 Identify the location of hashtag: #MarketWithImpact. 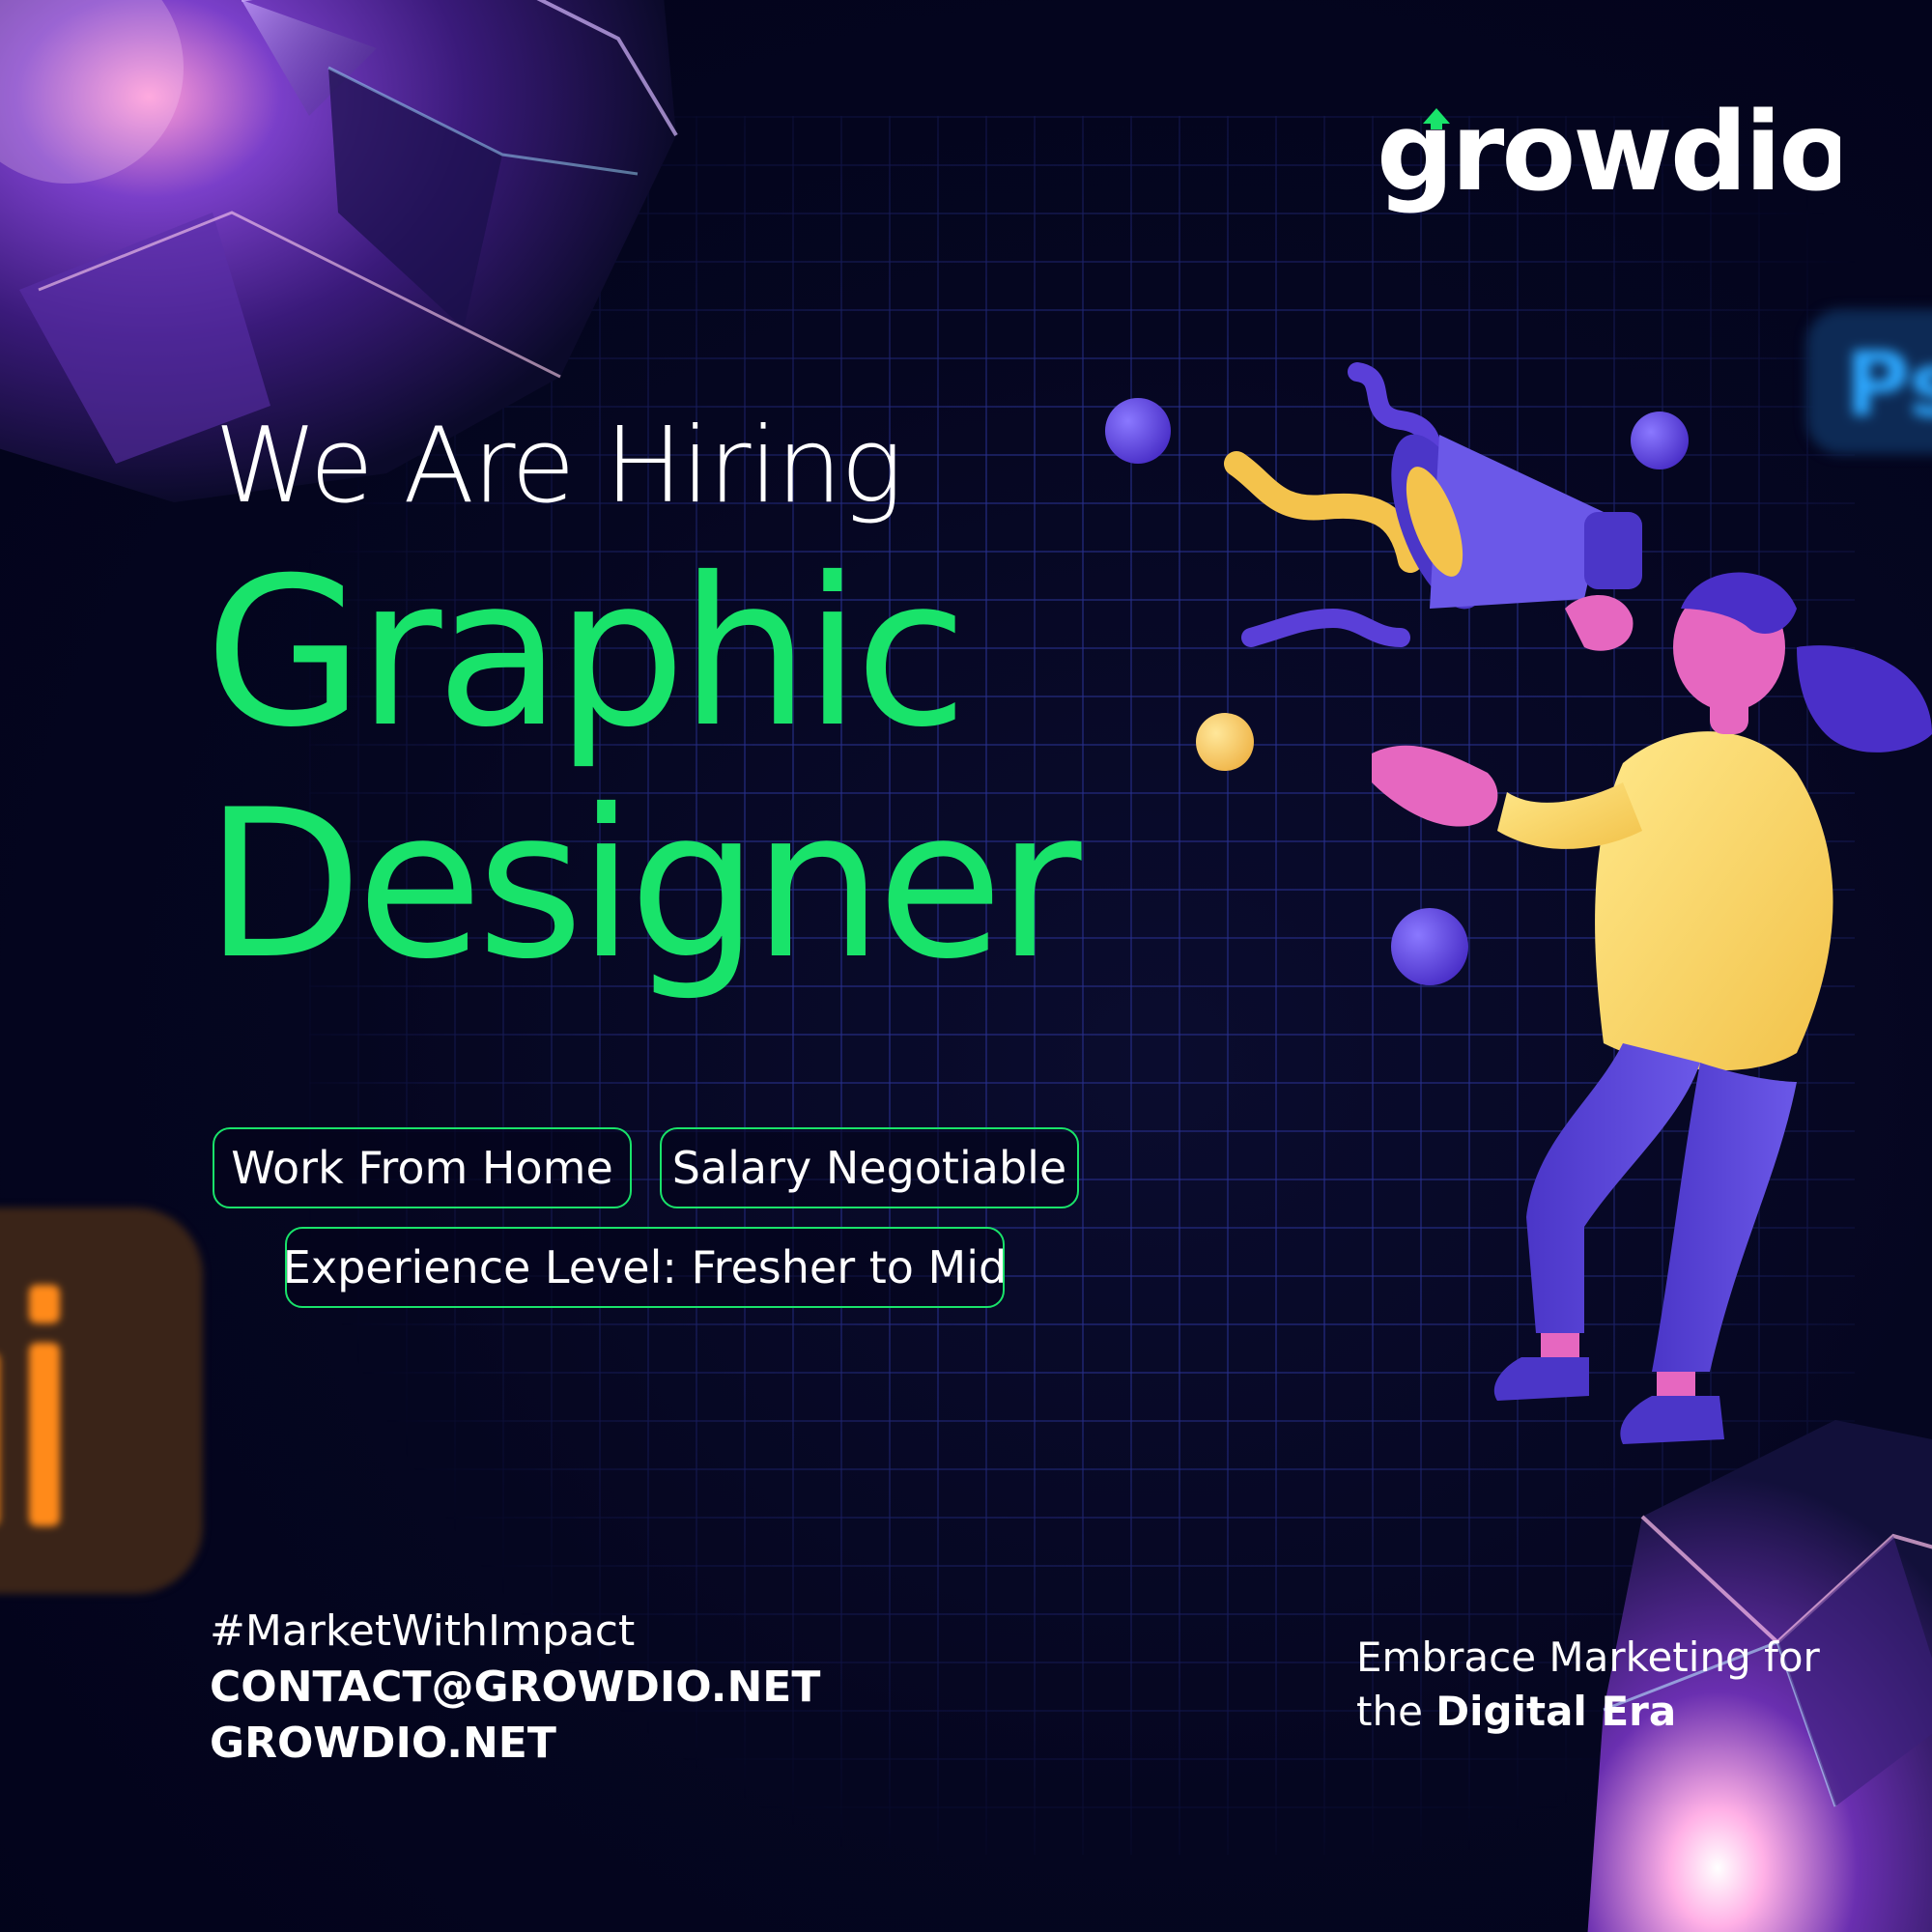
(423, 1631).